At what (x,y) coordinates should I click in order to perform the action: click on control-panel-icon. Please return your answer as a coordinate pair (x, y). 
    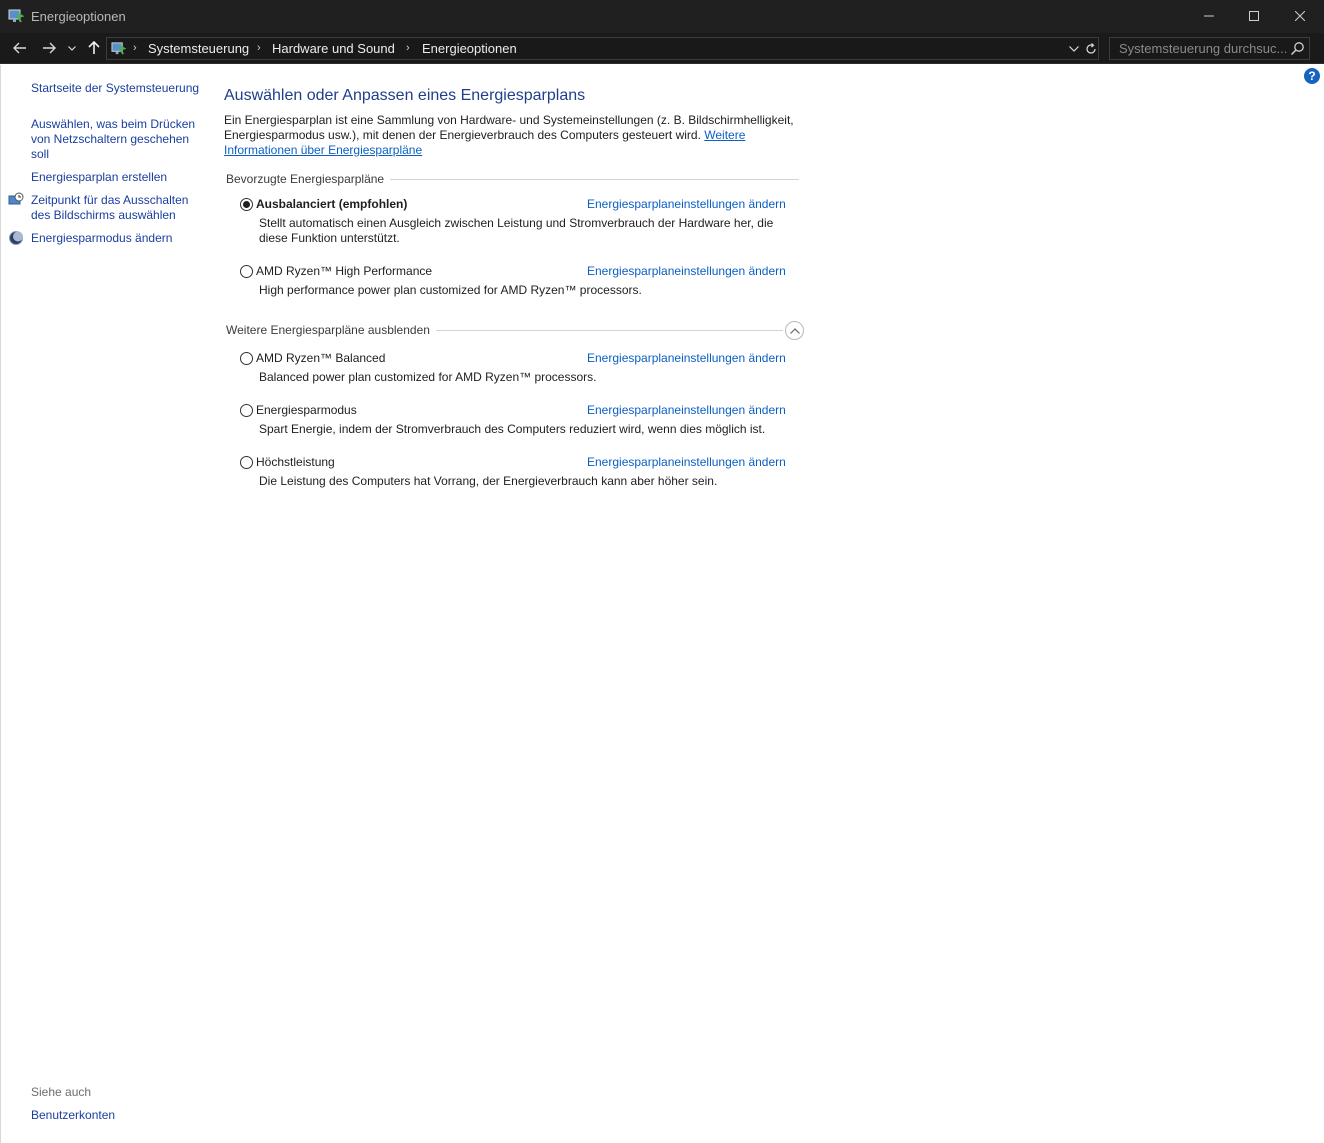
    Looking at the image, I should click on (118, 48).